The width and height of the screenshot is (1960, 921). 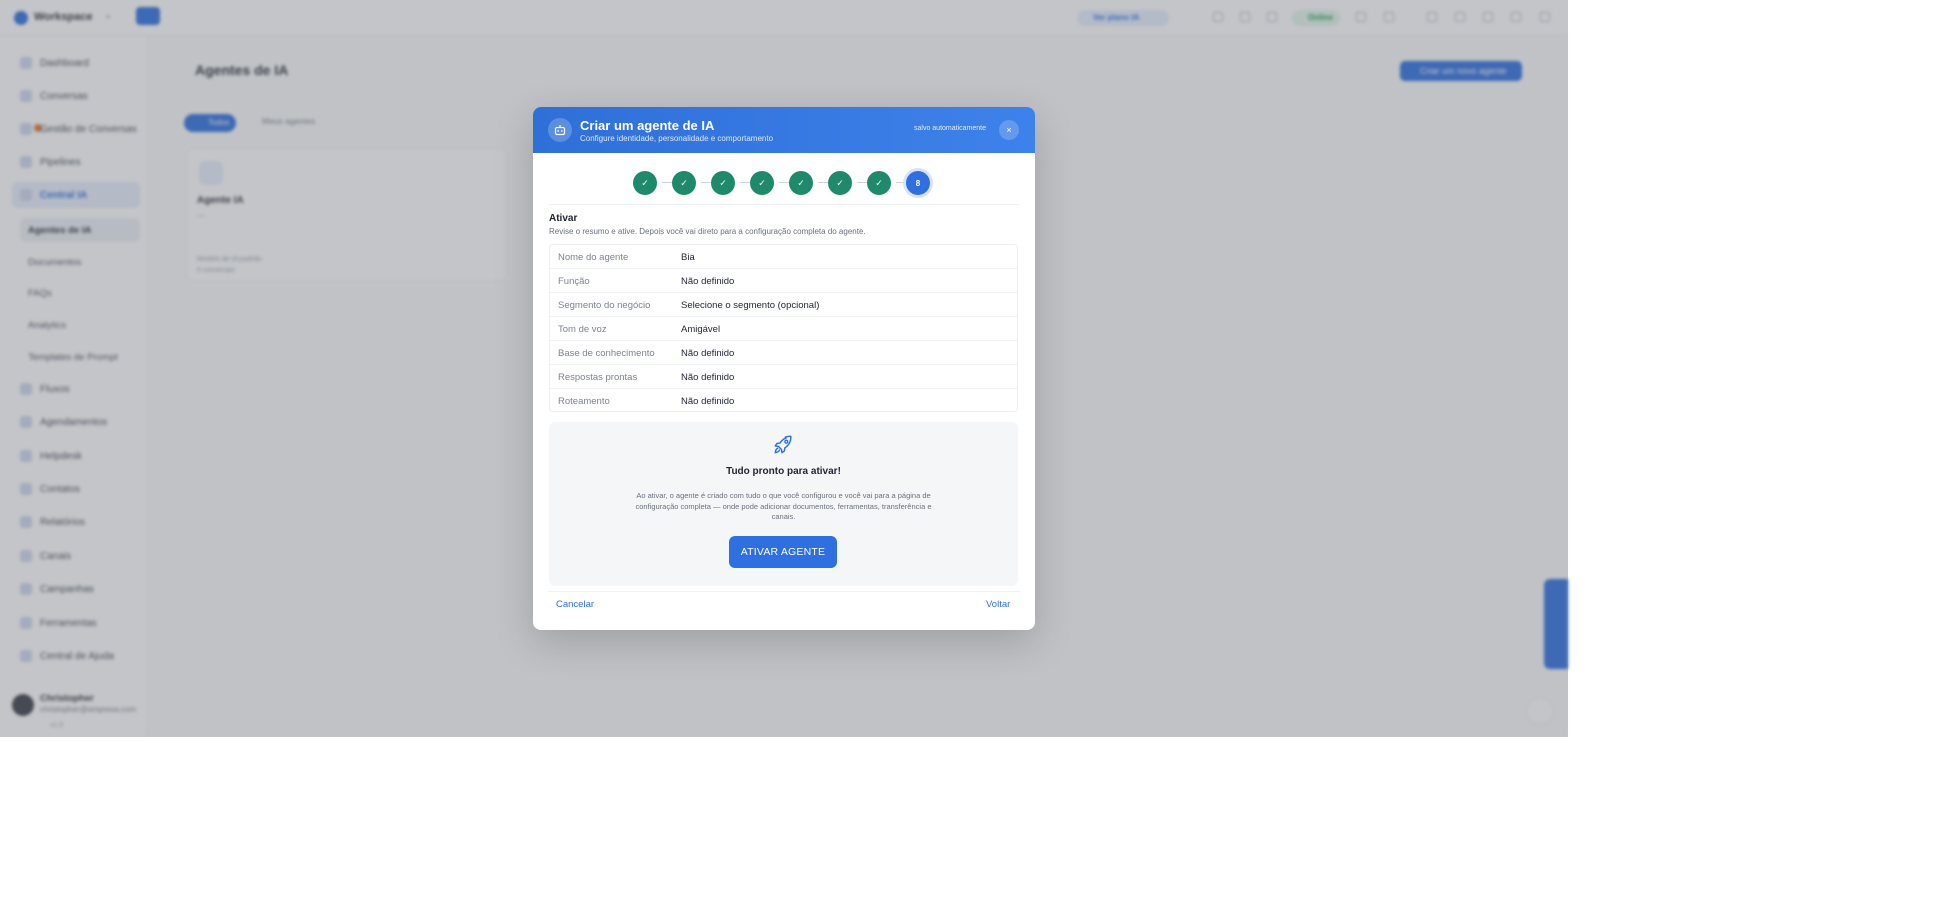 I want to click on summary-label: Segmento do negócio, so click(x=604, y=305).